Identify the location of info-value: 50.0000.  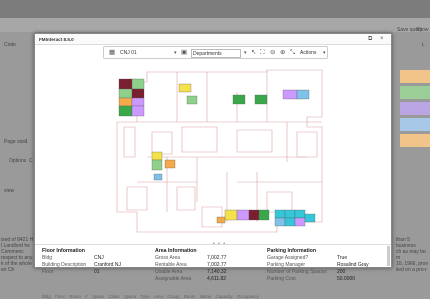
(346, 279).